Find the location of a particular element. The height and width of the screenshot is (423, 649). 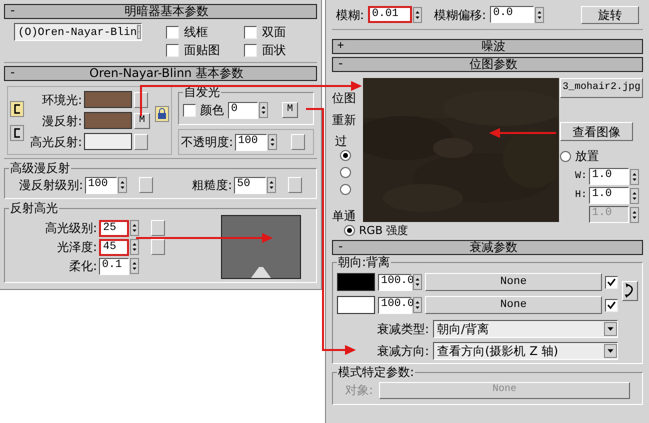

group-title: 单通 is located at coordinates (344, 216).